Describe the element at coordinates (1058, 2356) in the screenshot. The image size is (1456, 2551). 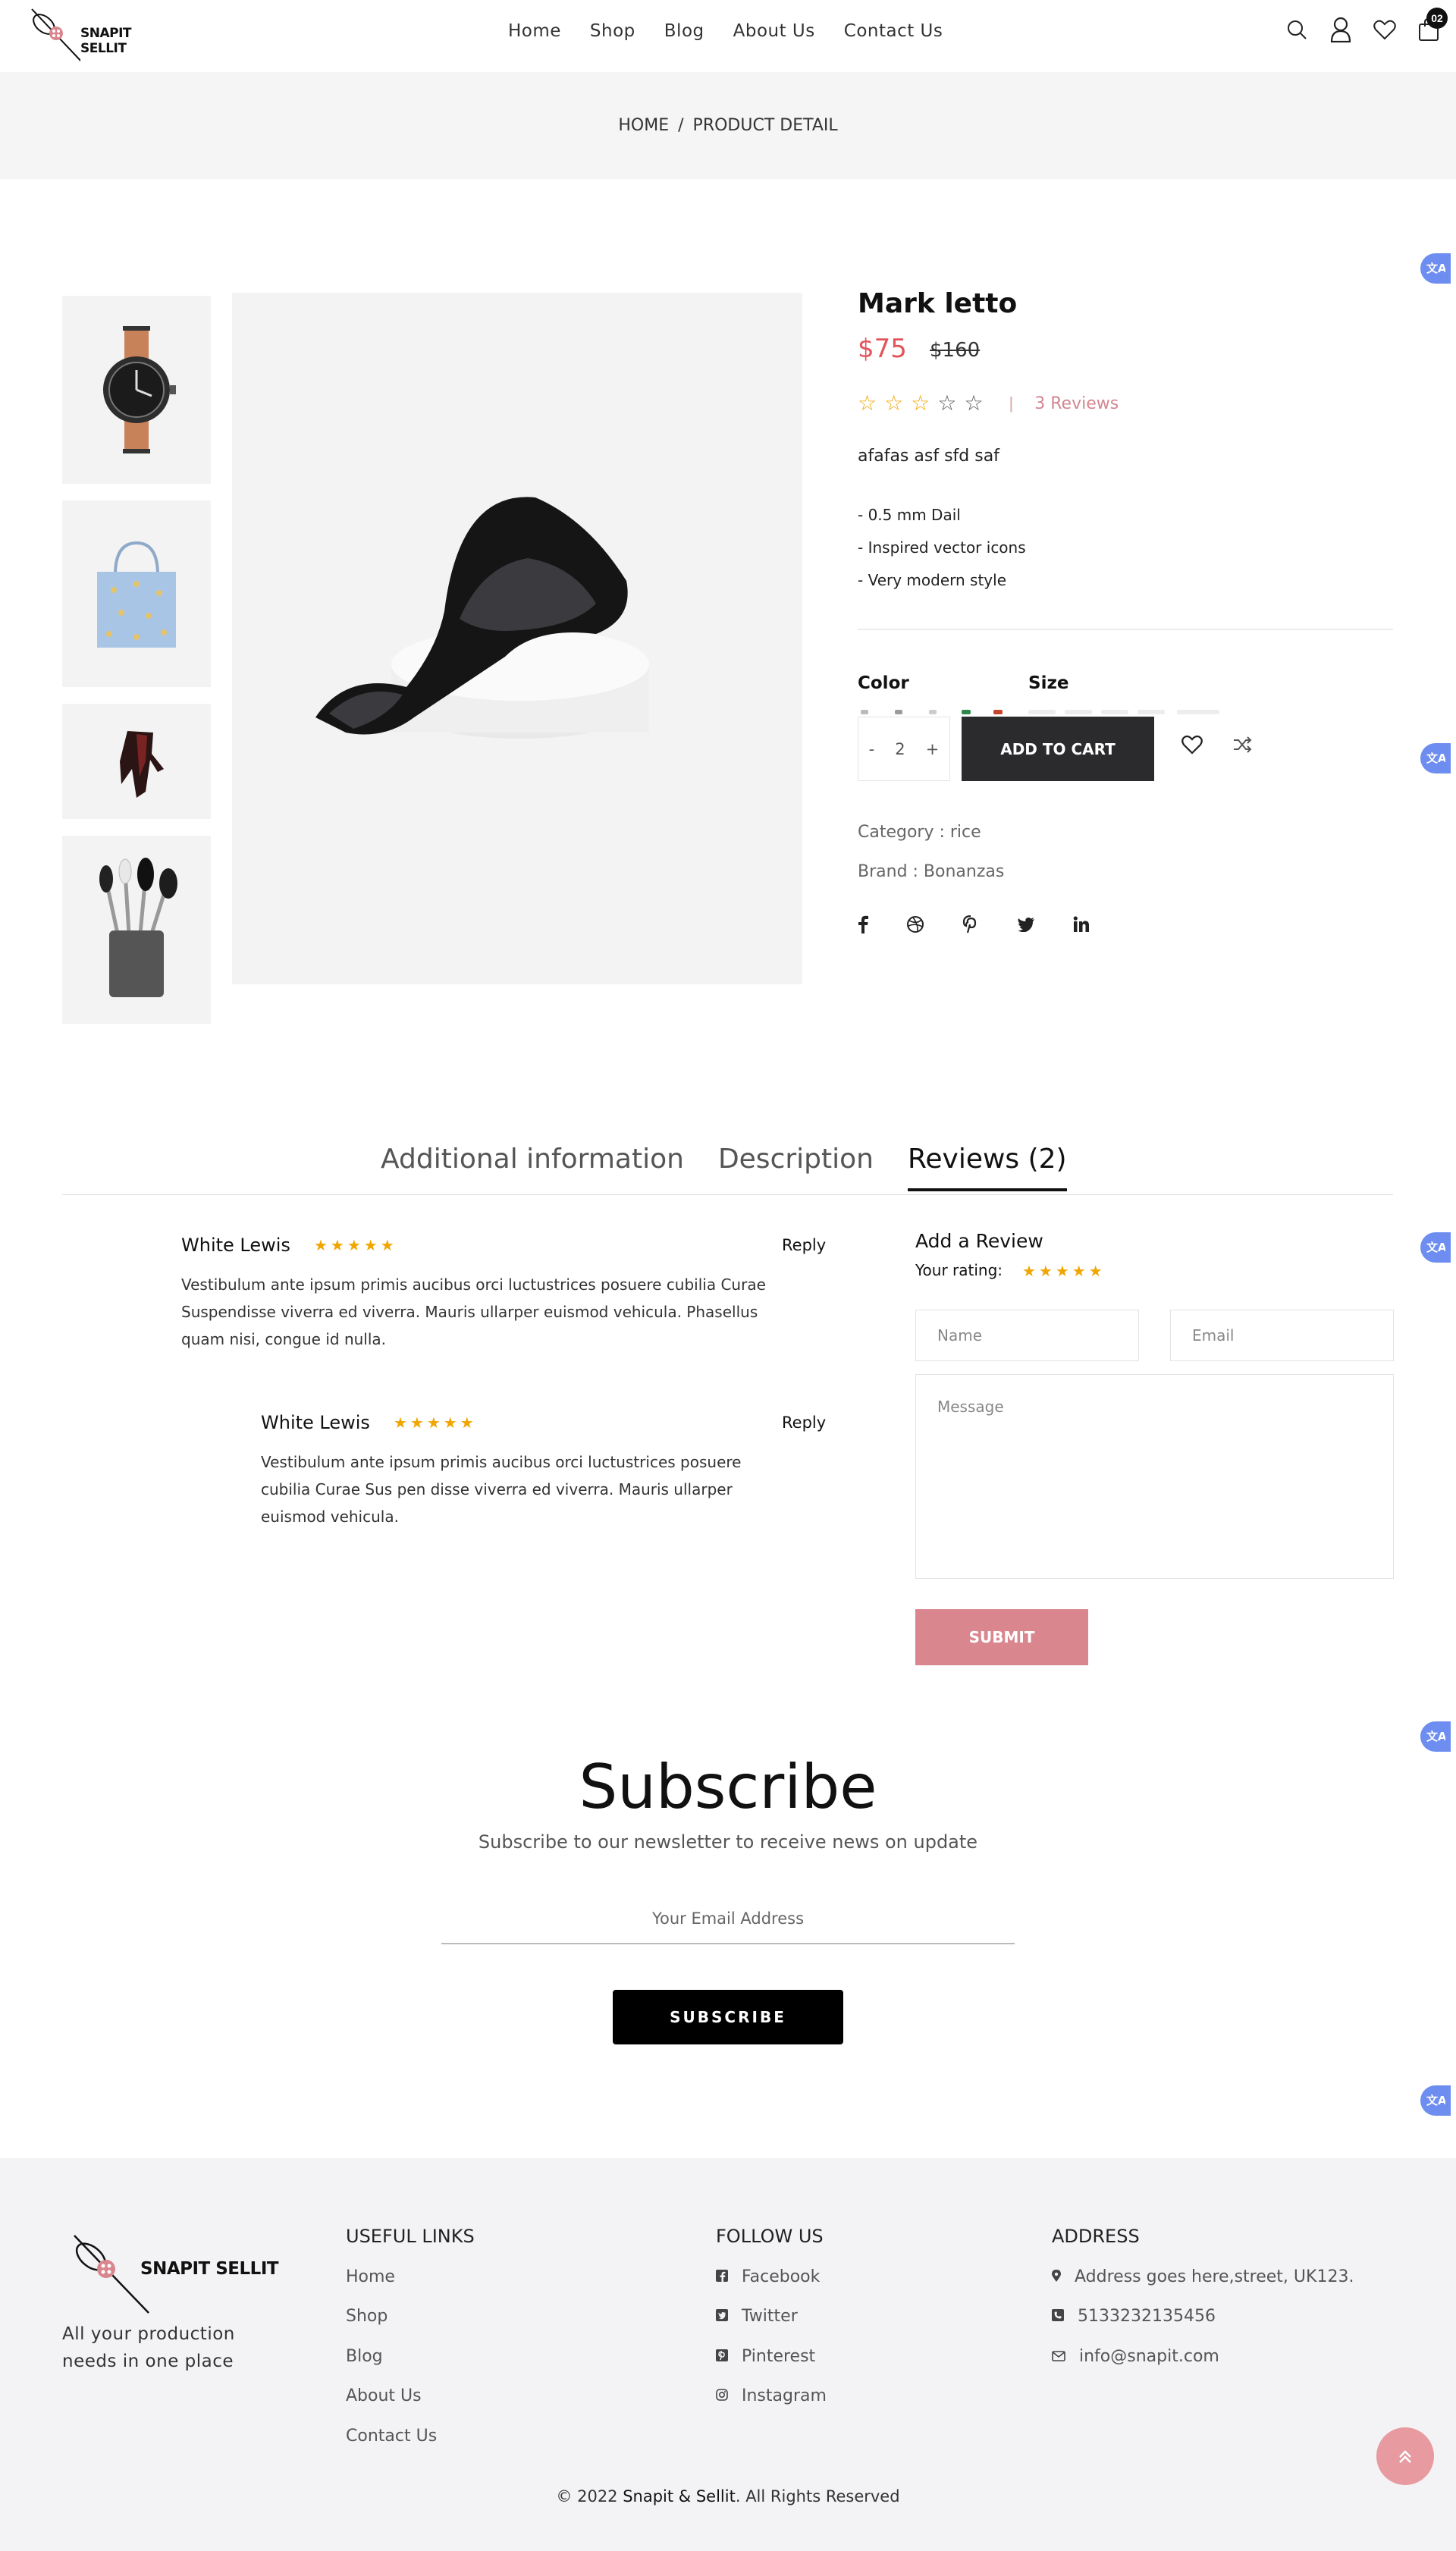
I see `envelope-icon` at that location.